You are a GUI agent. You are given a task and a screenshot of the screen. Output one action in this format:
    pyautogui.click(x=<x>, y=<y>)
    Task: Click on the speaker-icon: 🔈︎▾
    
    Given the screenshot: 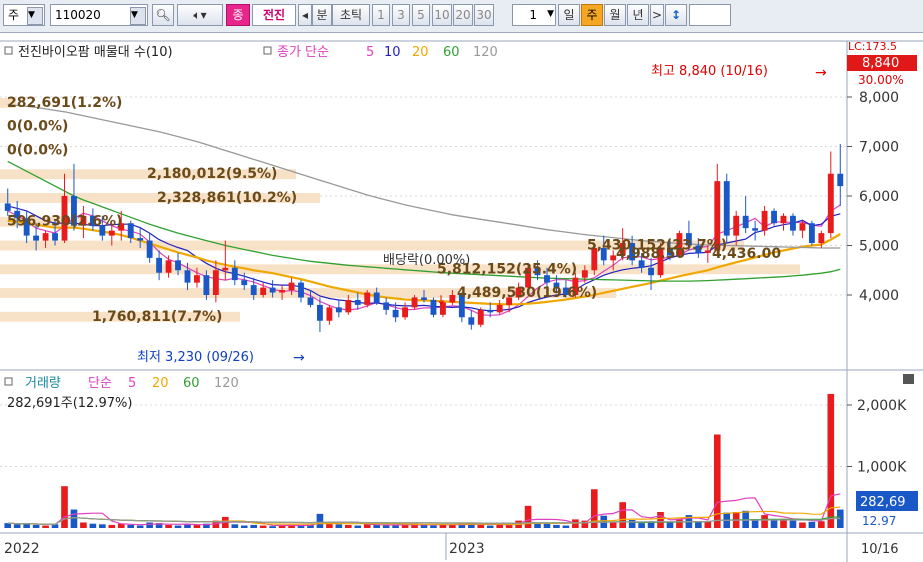 What is the action you would take?
    pyautogui.click(x=200, y=15)
    